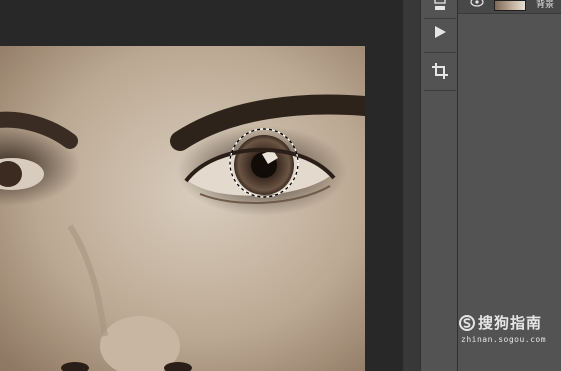 Image resolution: width=561 pixels, height=371 pixels. I want to click on panel-toolstrip, so click(439, 185).